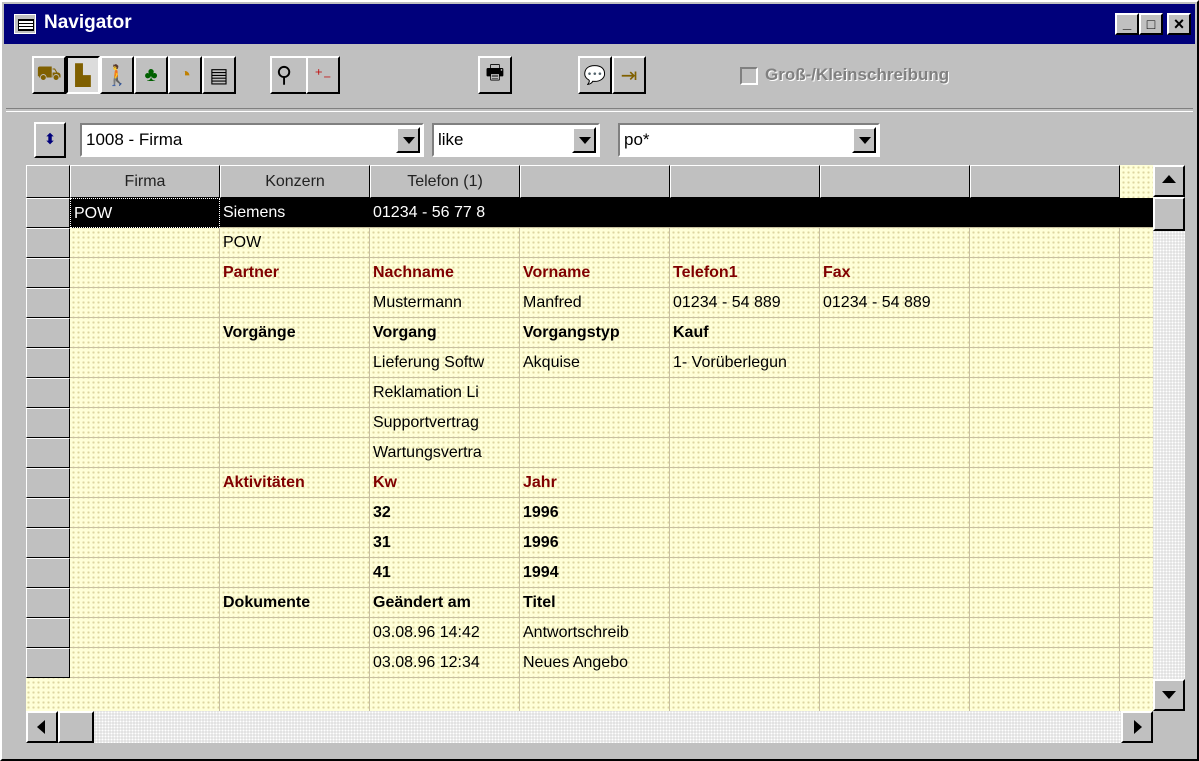  I want to click on column-header: Konzern, so click(295, 181).